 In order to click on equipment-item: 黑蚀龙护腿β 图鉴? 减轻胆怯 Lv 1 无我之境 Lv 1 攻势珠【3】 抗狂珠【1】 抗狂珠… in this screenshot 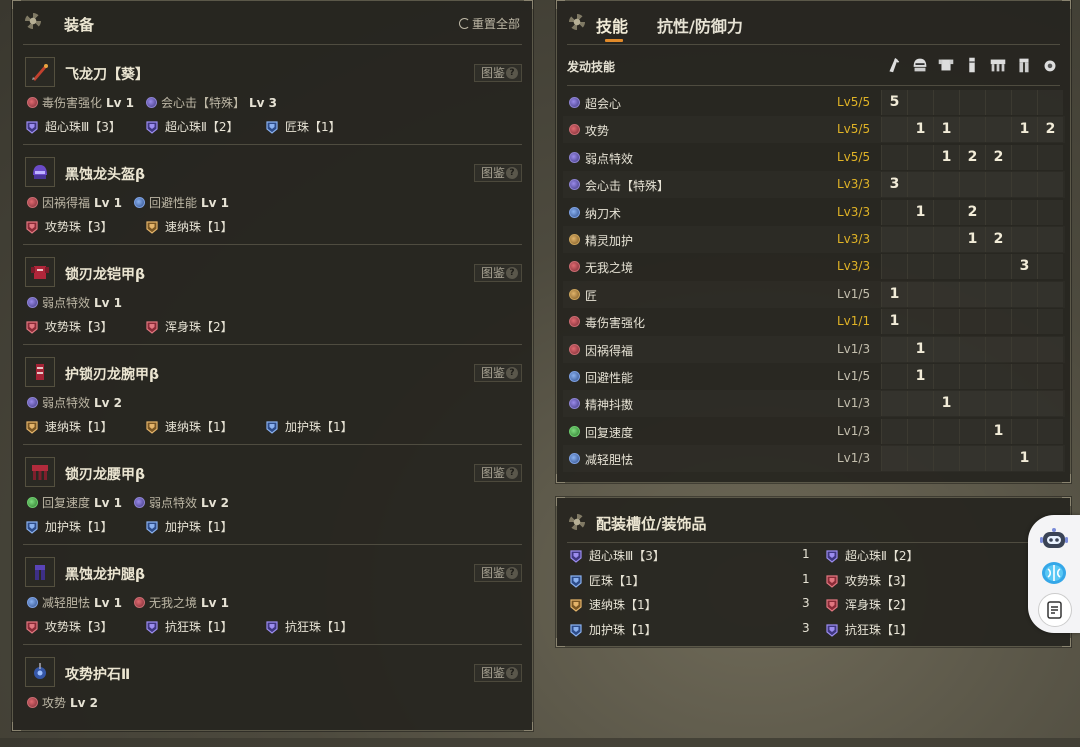, I will do `click(273, 597)`.